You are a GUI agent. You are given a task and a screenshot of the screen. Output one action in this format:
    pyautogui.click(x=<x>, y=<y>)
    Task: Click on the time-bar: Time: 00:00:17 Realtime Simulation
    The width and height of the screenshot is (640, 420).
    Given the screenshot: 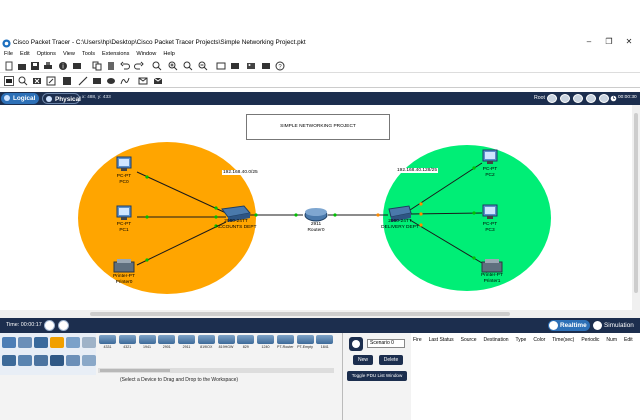 What is the action you would take?
    pyautogui.click(x=320, y=325)
    